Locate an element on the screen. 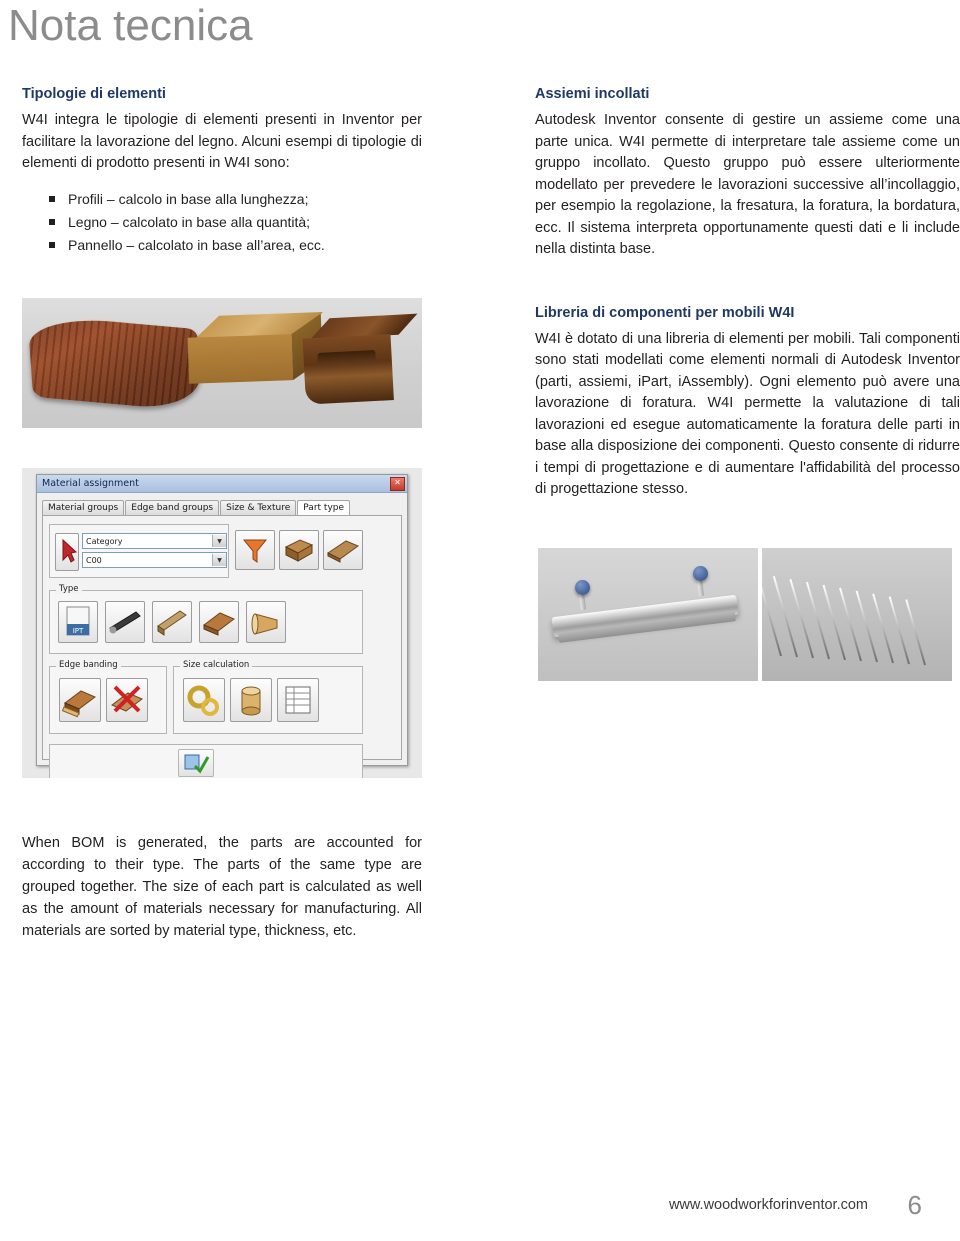  edge-banding-group-label: Edge banding is located at coordinates (88, 665).